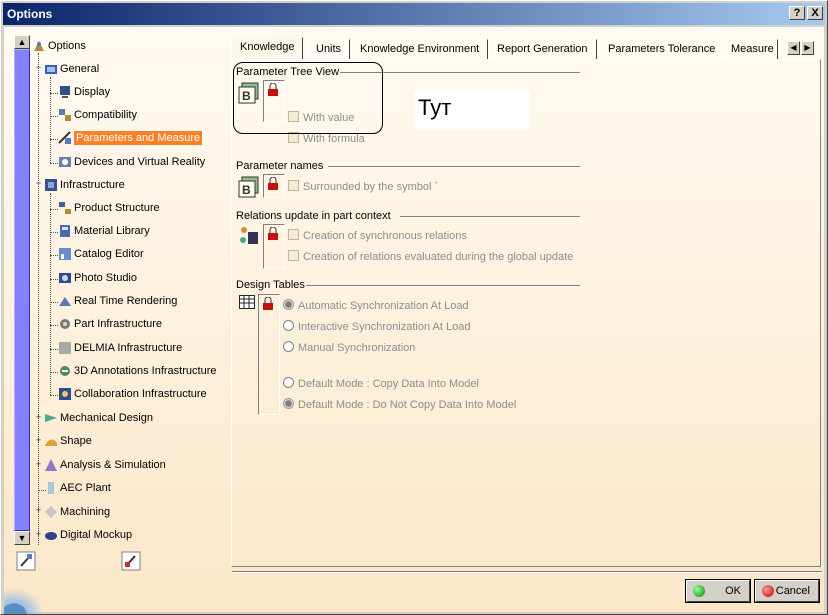  I want to click on tree-item-analysis-simulation: Analysis & Simulation, so click(105, 465).